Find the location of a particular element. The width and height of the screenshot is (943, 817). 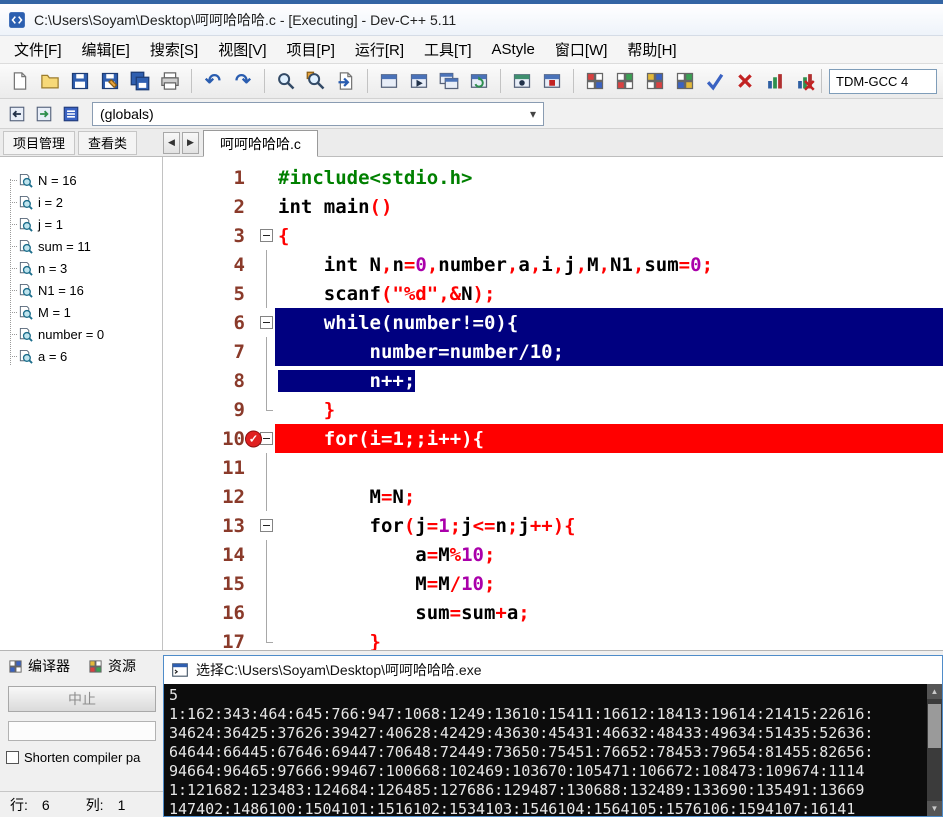

editor-gutter: 15 is located at coordinates (219, 583).